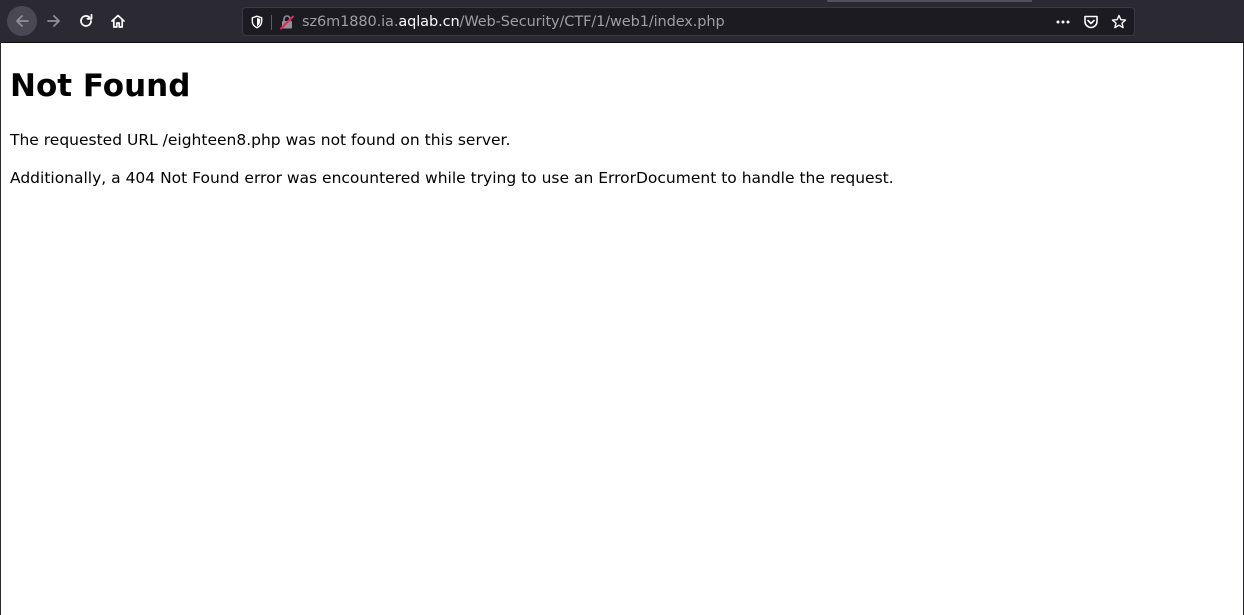 The image size is (1244, 615). Describe the element at coordinates (429, 22) in the screenshot. I see `url-domain: aqlab.cn` at that location.